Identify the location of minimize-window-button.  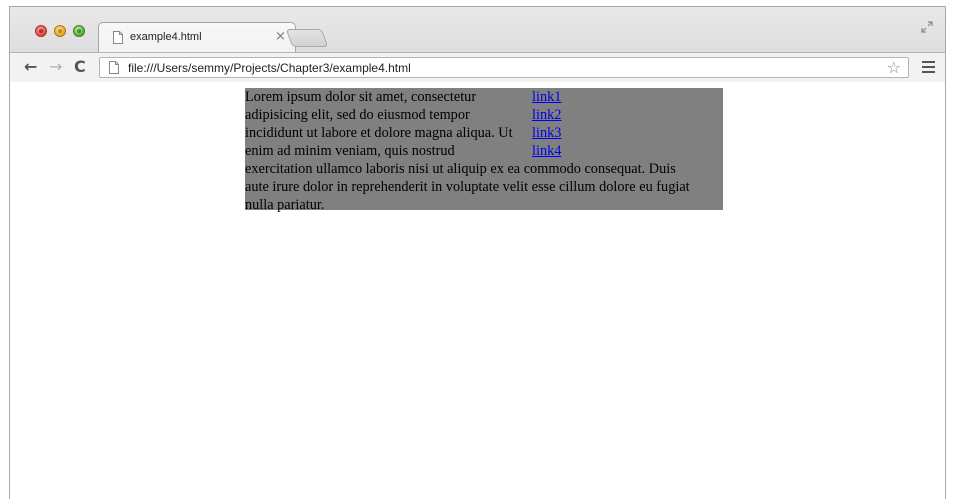
(60, 31).